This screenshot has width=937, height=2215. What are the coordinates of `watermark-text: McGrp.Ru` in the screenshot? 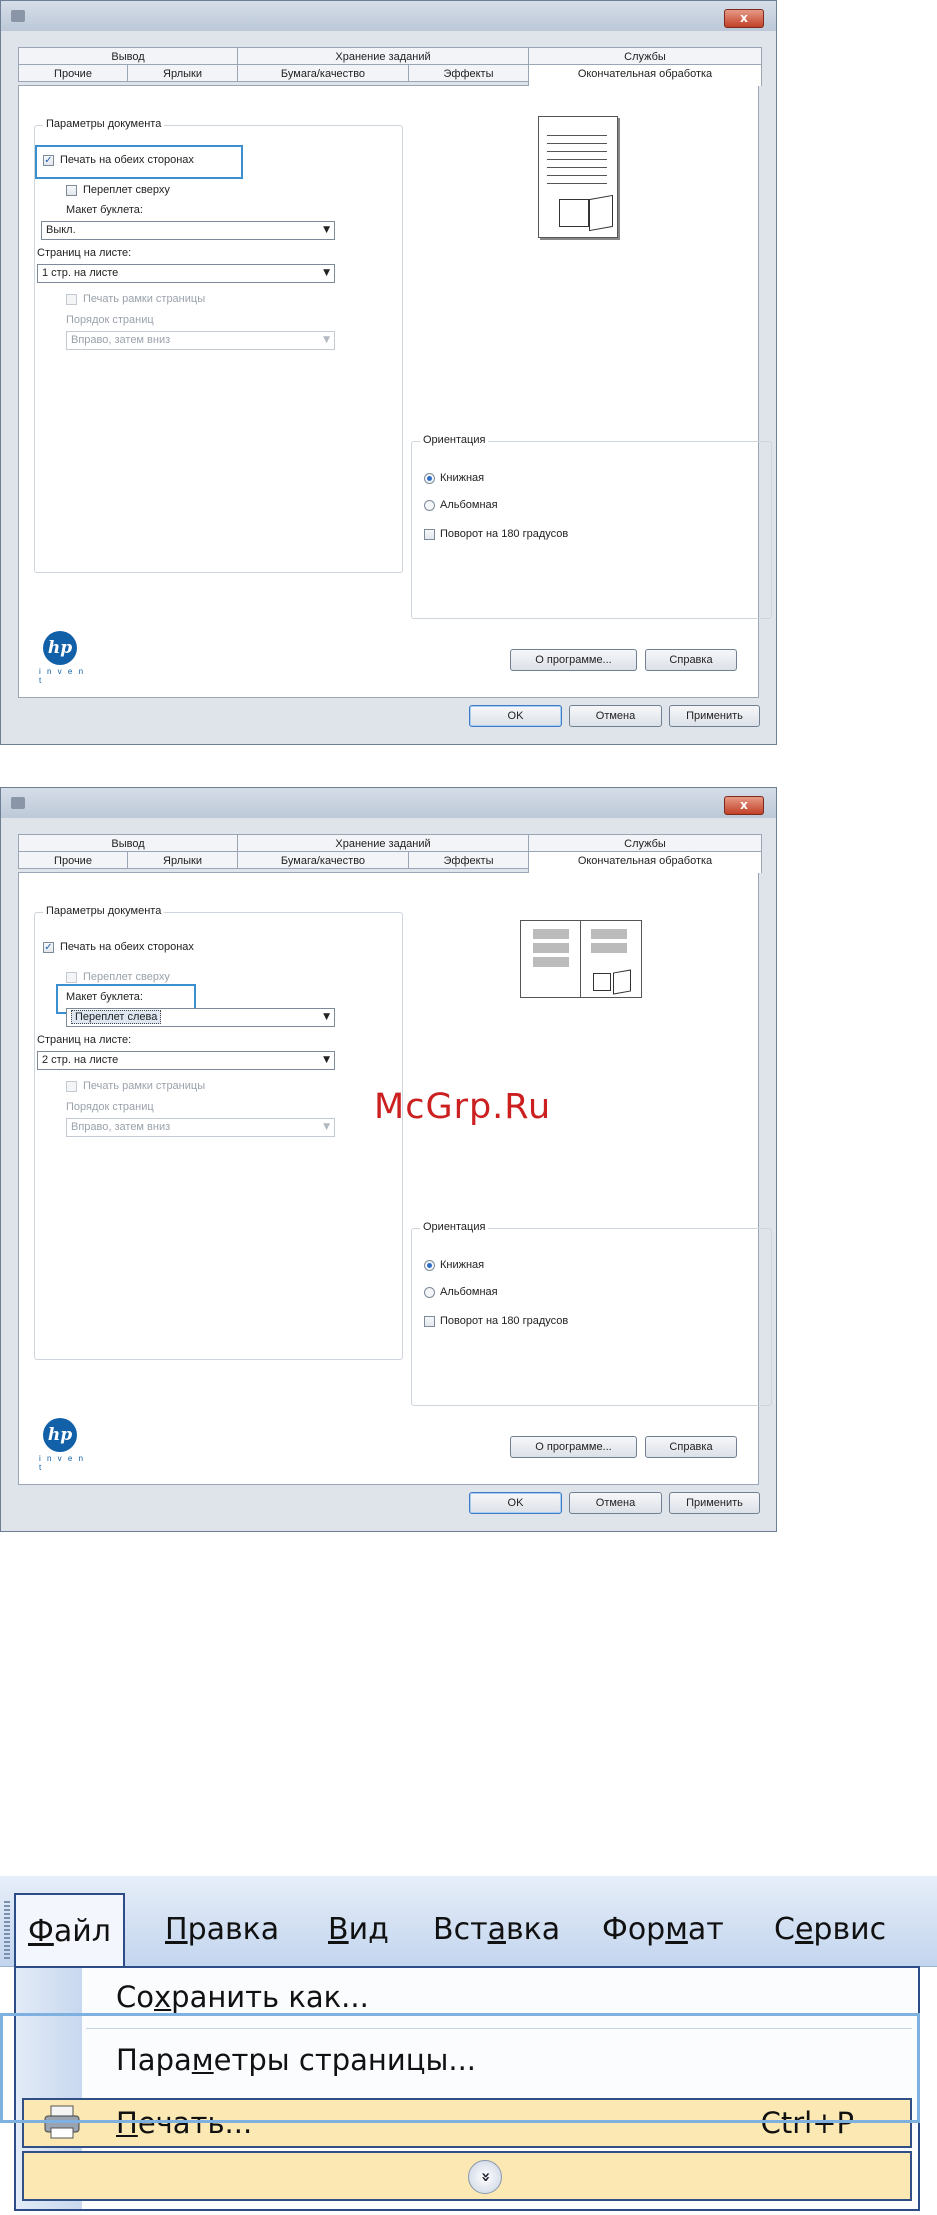 It's located at (463, 1107).